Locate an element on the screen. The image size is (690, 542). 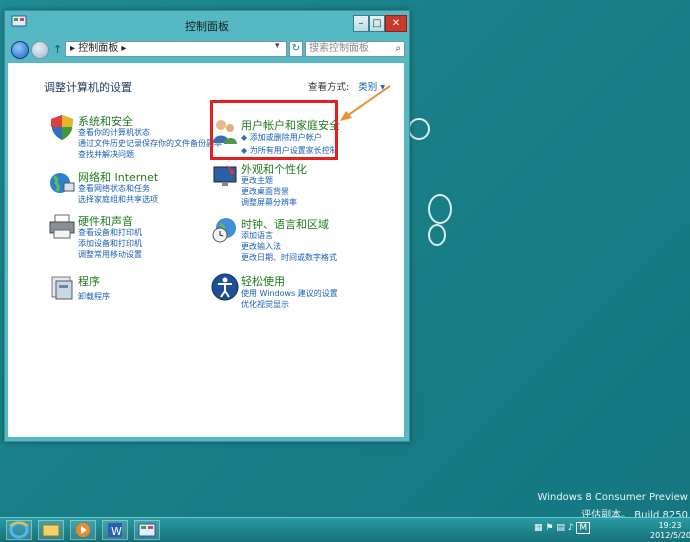
category-link: 调整屏幕分辨率 is located at coordinates (269, 202).